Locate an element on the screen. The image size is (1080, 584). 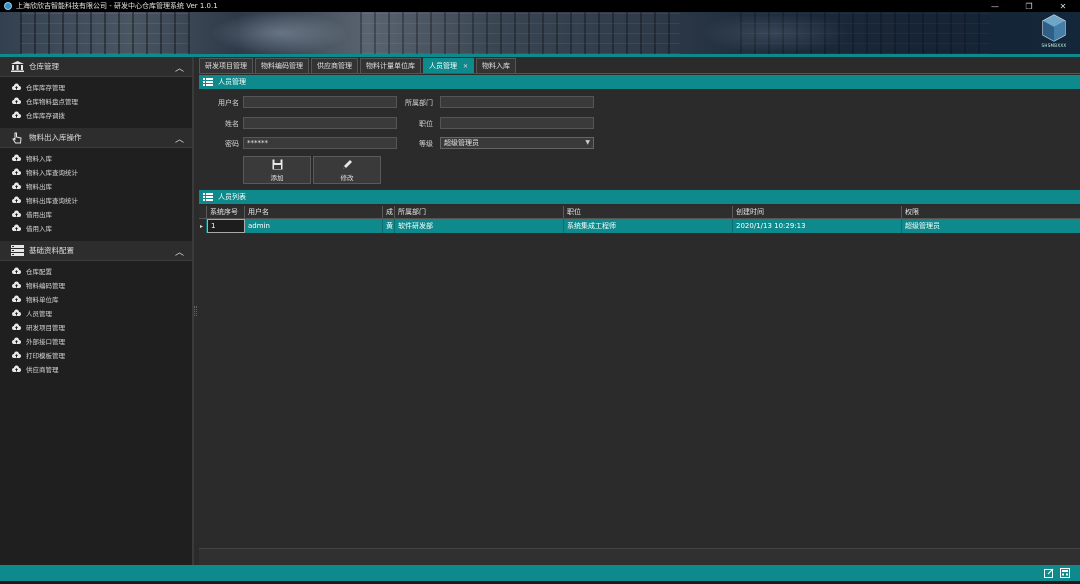
sidebar-item-rd-project: 研发项目管理 is located at coordinates (96, 327).